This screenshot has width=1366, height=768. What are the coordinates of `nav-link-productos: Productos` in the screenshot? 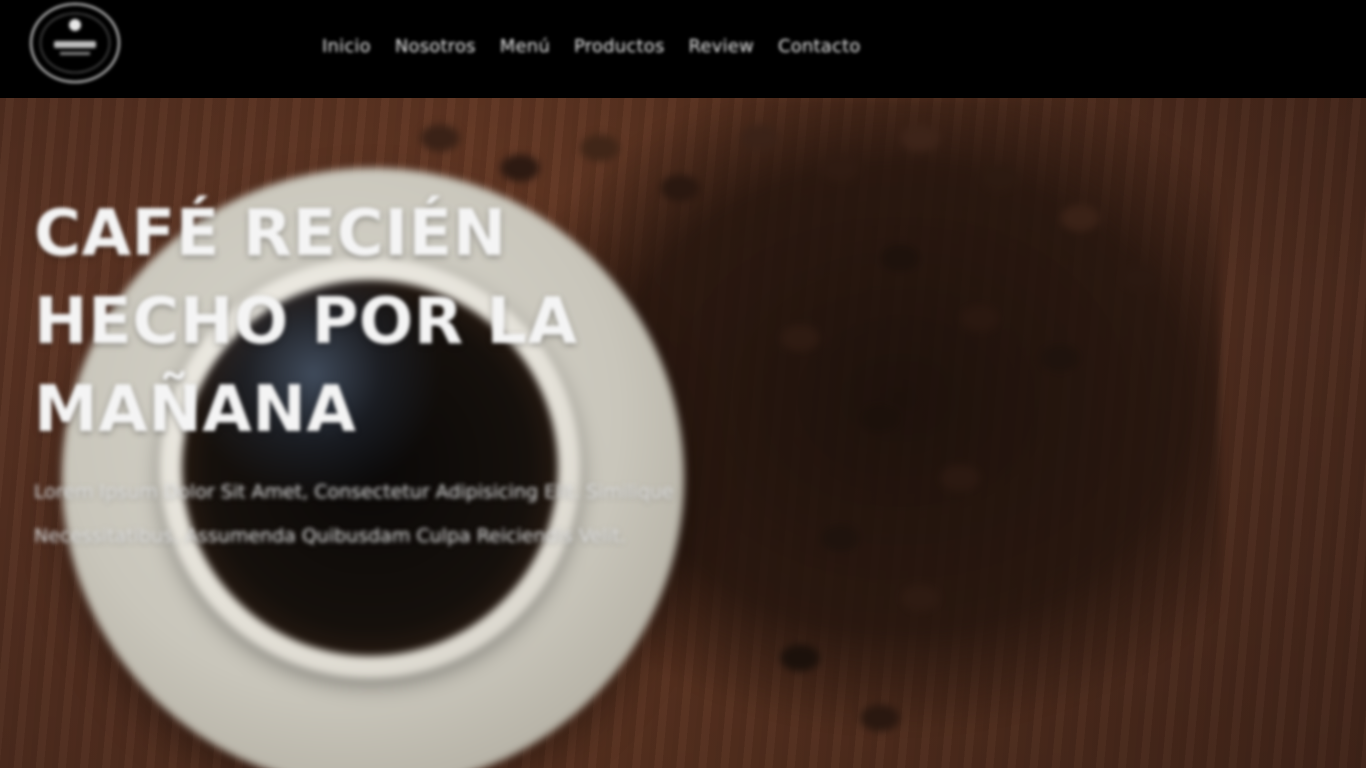 It's located at (619, 46).